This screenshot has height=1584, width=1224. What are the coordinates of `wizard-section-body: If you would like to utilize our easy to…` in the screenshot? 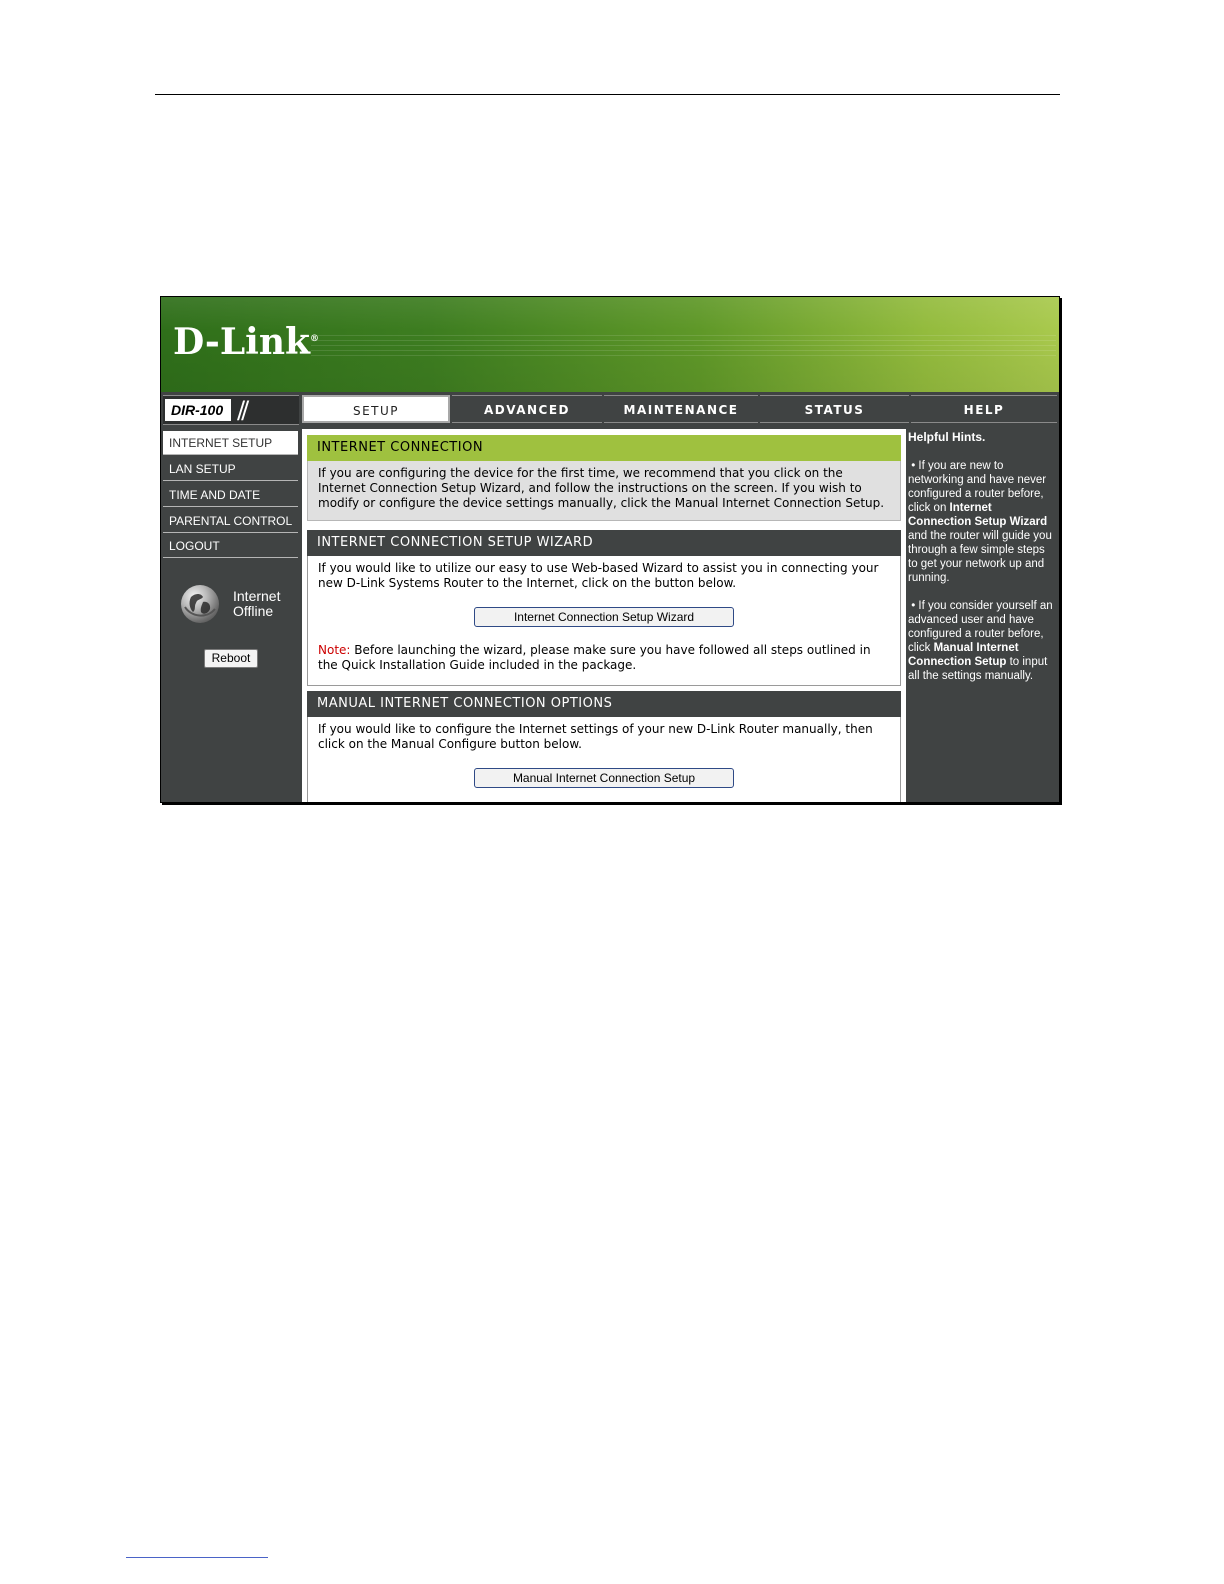 It's located at (604, 621).